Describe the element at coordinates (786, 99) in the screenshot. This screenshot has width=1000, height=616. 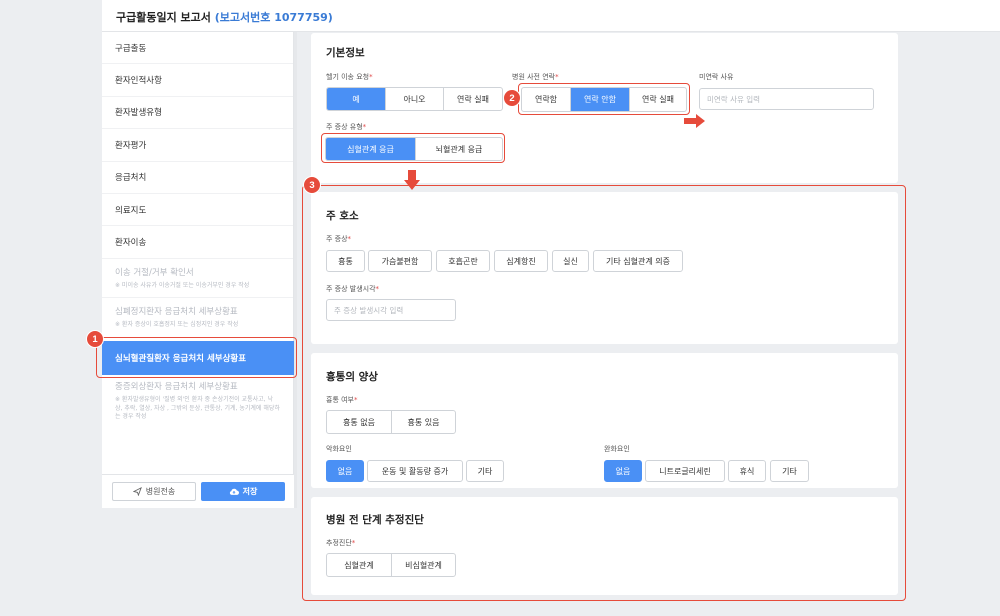
I see `no-contact-reason-input: 미연락 사유 입력` at that location.